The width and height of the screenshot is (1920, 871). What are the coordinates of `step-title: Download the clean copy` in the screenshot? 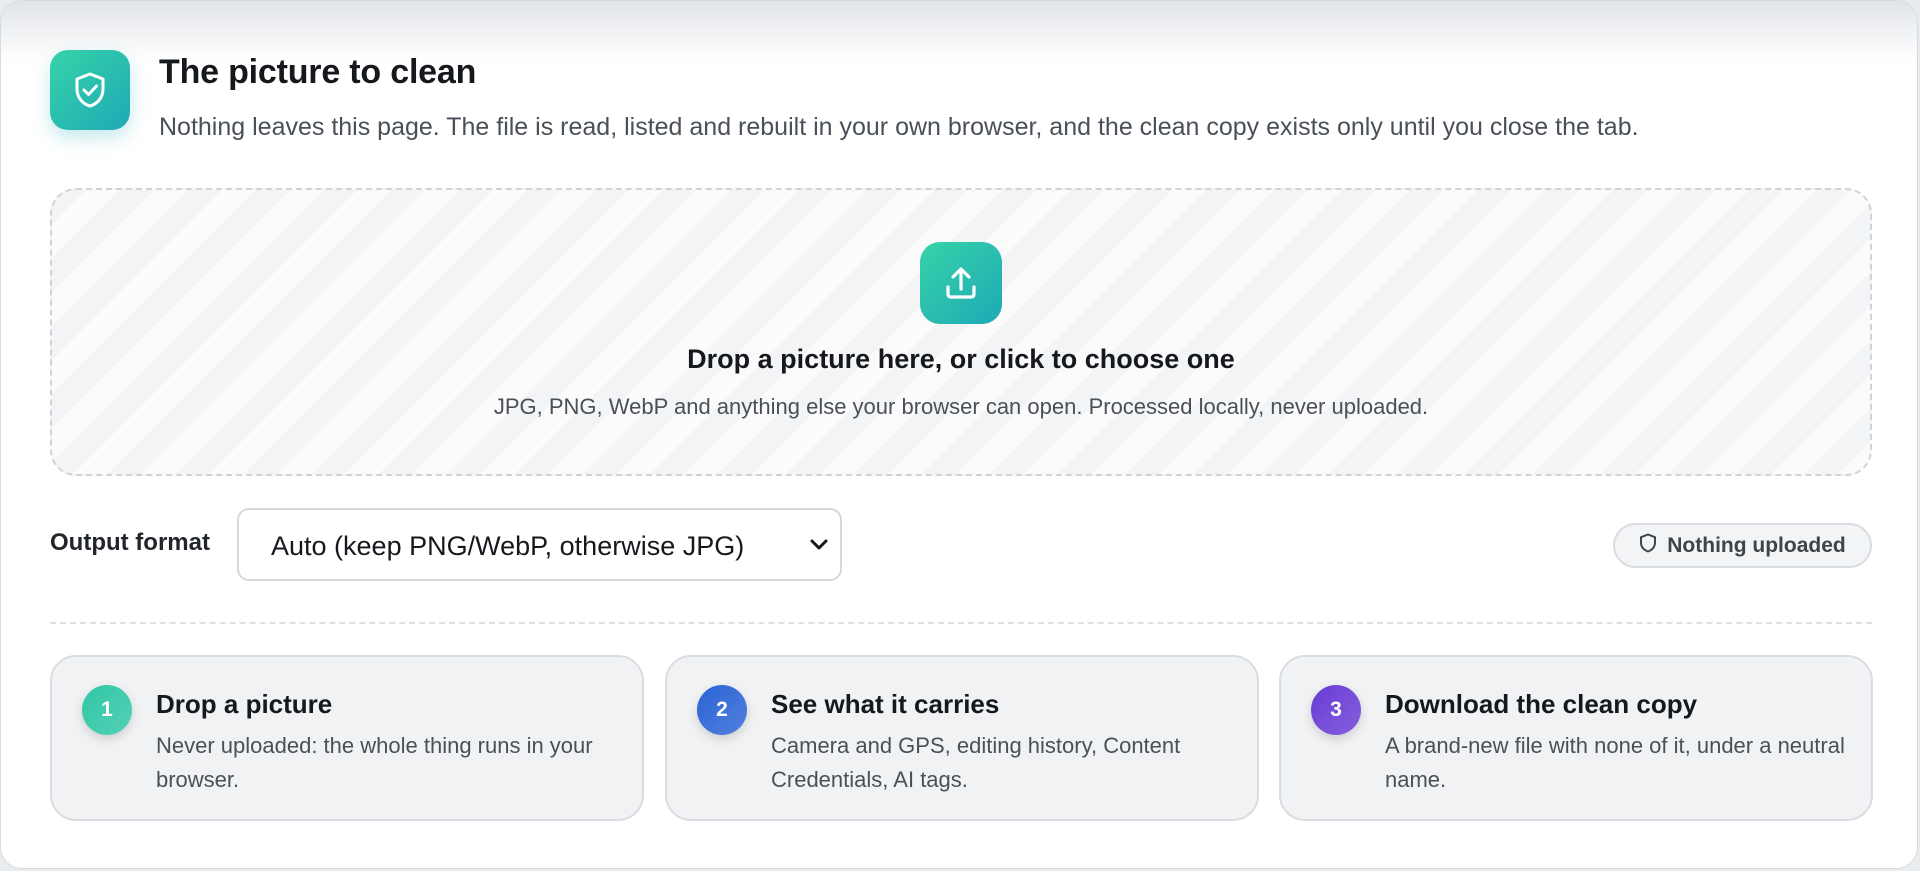 It's located at (1541, 704).